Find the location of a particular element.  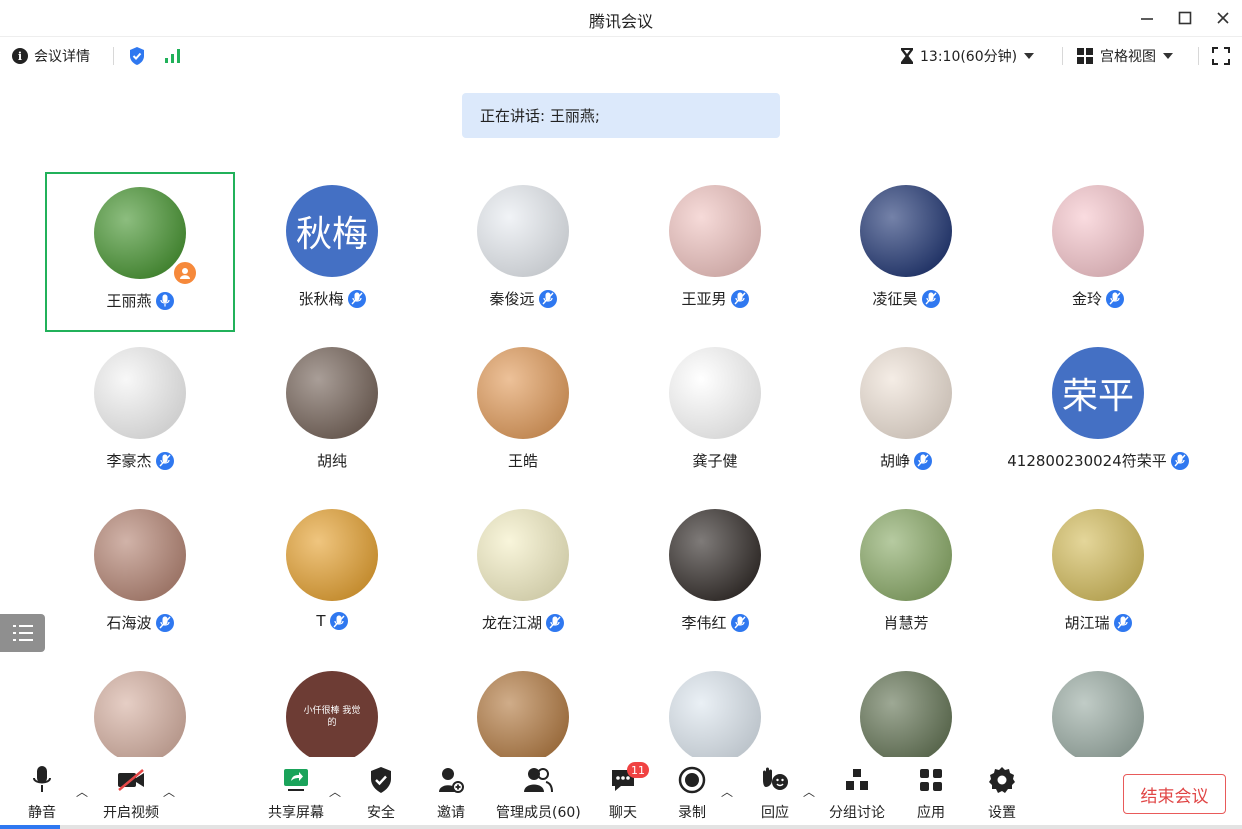

breakout-rooms-icon is located at coordinates (857, 779).